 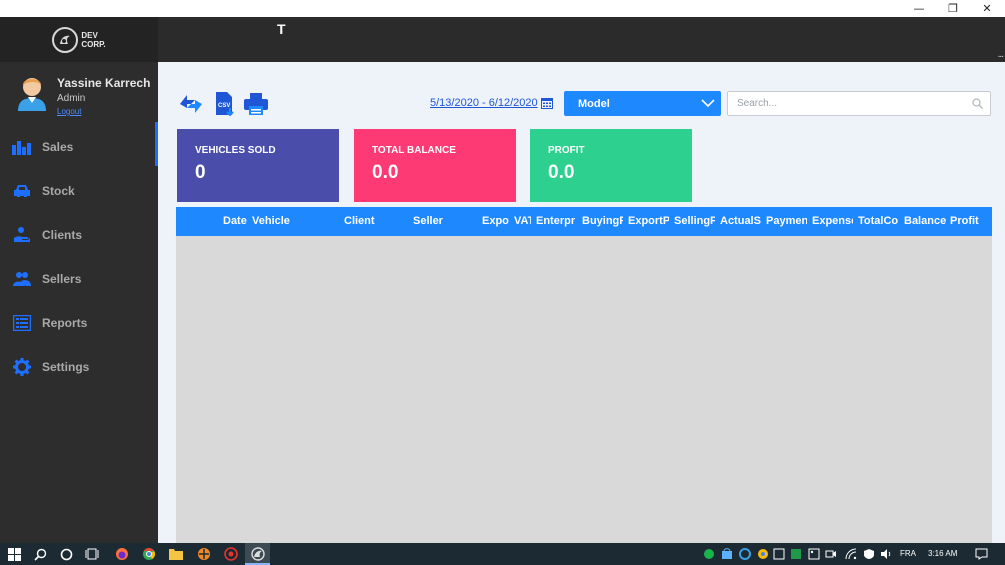 I want to click on logo-icon, so click(x=65, y=39).